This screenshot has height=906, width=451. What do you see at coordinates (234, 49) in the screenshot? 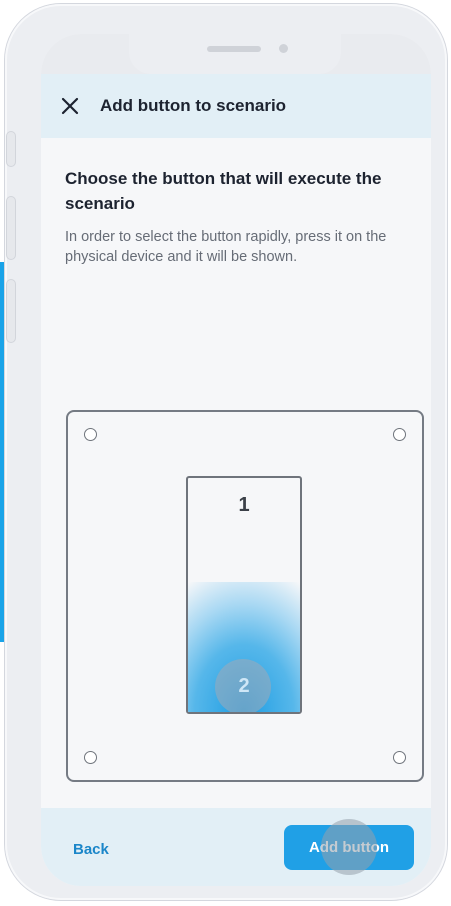
I see `speaker` at bounding box center [234, 49].